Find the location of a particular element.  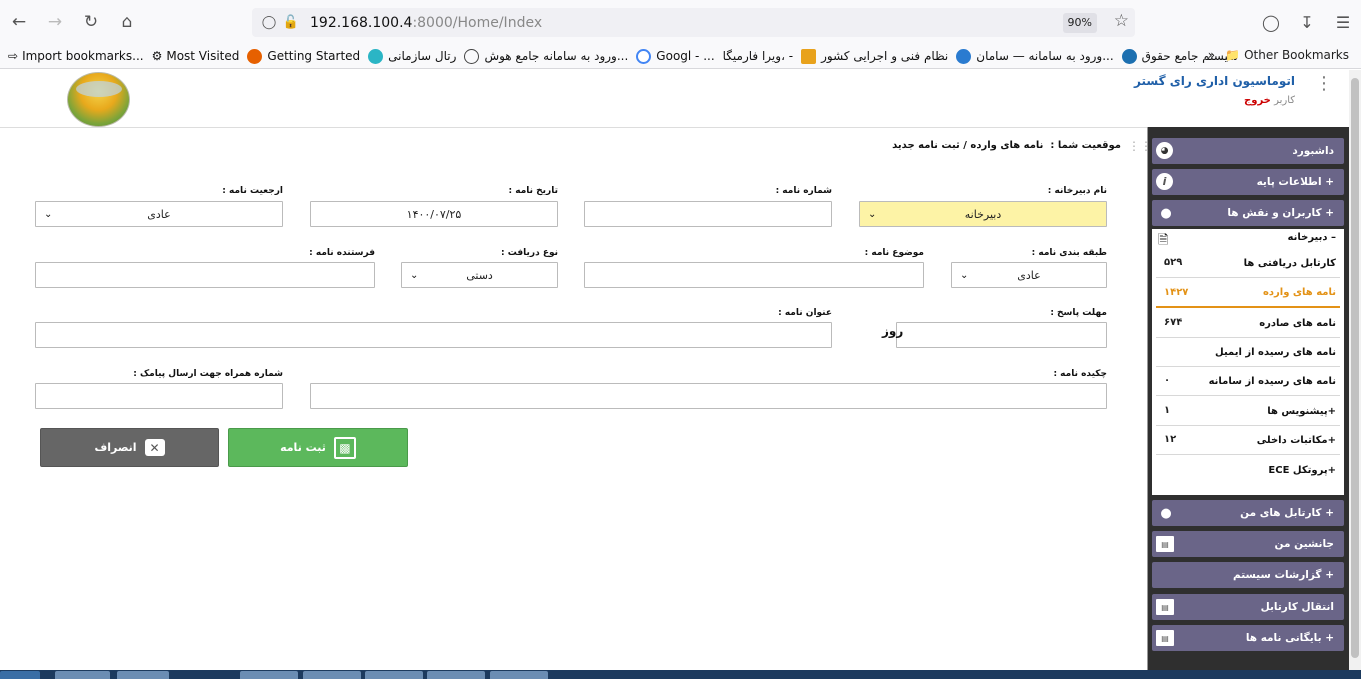

sidebar-sub-email-letters: نامه های رسیده از ایمیل is located at coordinates (1248, 352).